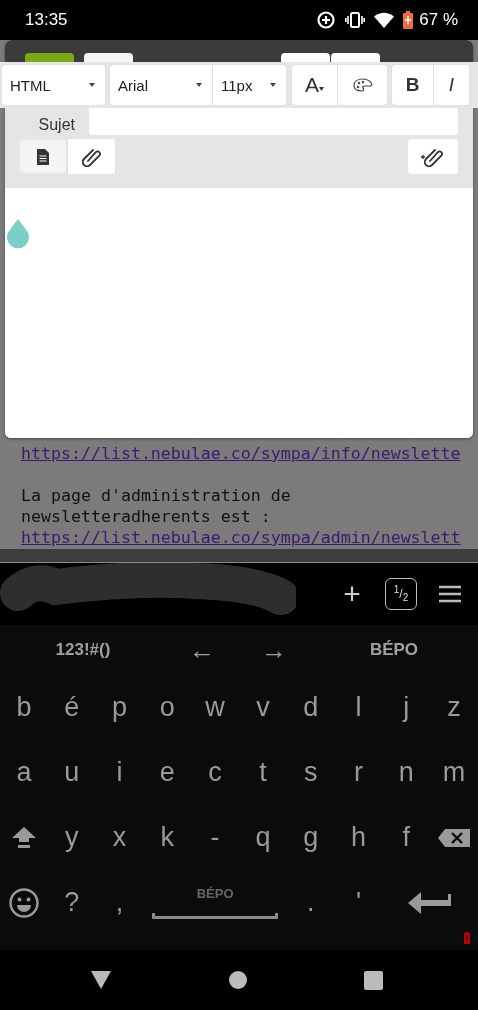  Describe the element at coordinates (53, 85) in the screenshot. I see `dropdown: HTML` at that location.